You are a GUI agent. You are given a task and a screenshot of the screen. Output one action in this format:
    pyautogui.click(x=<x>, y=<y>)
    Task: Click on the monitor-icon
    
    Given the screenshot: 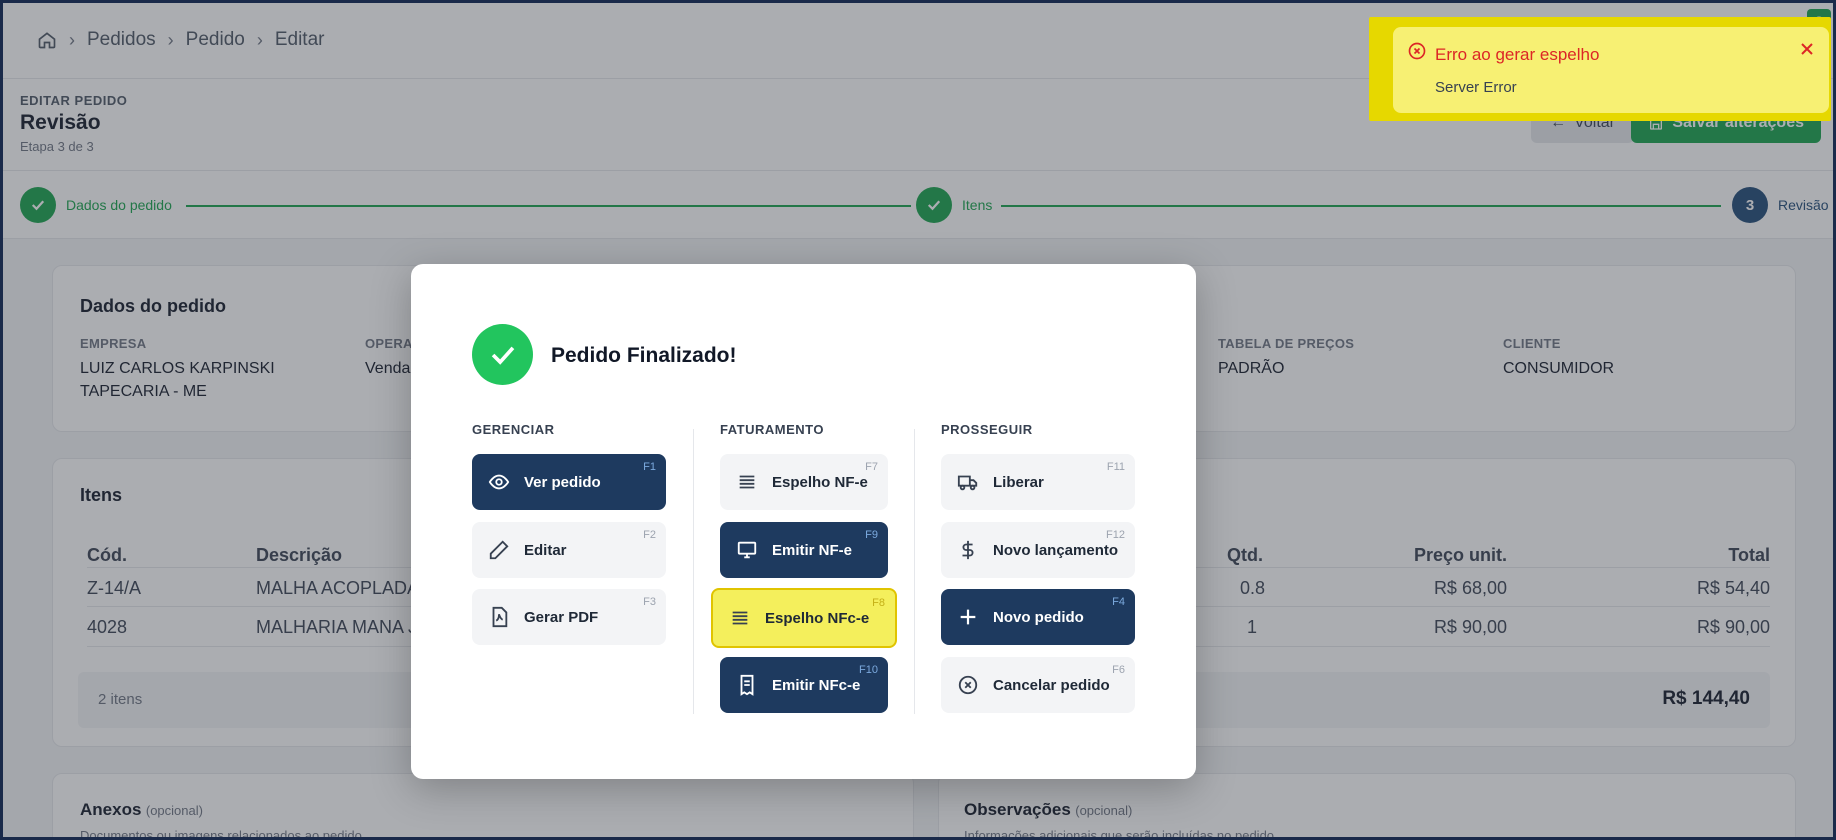 What is the action you would take?
    pyautogui.click(x=747, y=550)
    